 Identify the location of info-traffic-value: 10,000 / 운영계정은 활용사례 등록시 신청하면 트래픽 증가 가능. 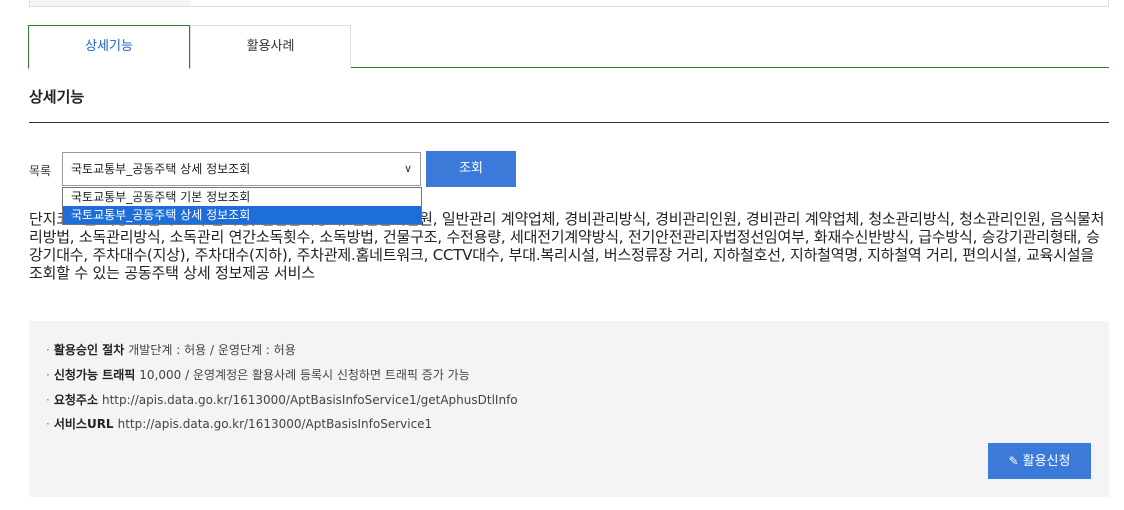
(304, 375).